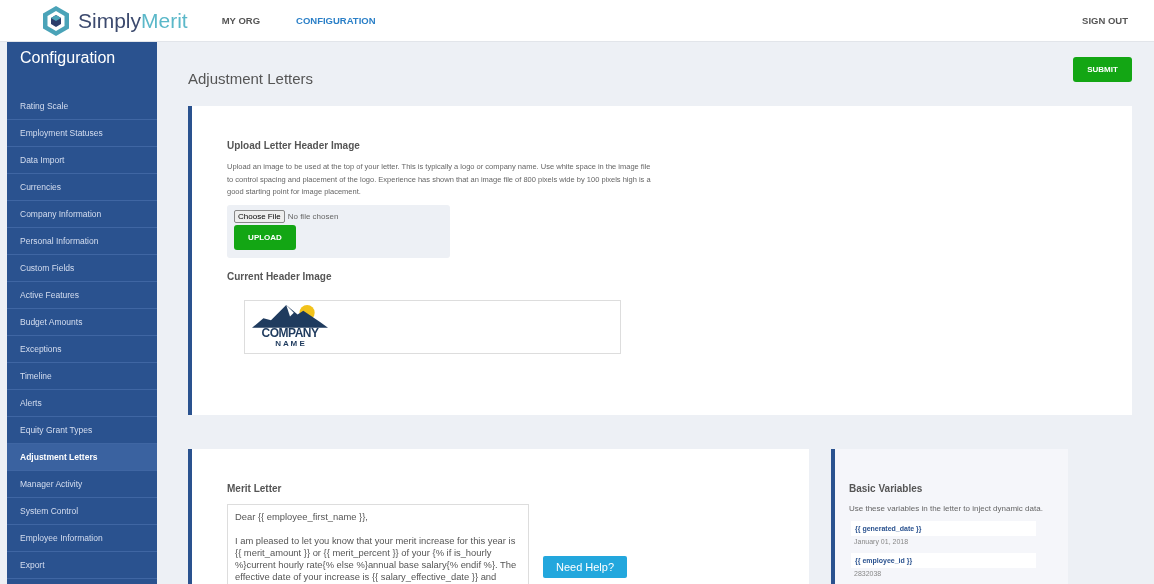  What do you see at coordinates (82, 268) in the screenshot?
I see `sidebar-item: Custom Fields` at bounding box center [82, 268].